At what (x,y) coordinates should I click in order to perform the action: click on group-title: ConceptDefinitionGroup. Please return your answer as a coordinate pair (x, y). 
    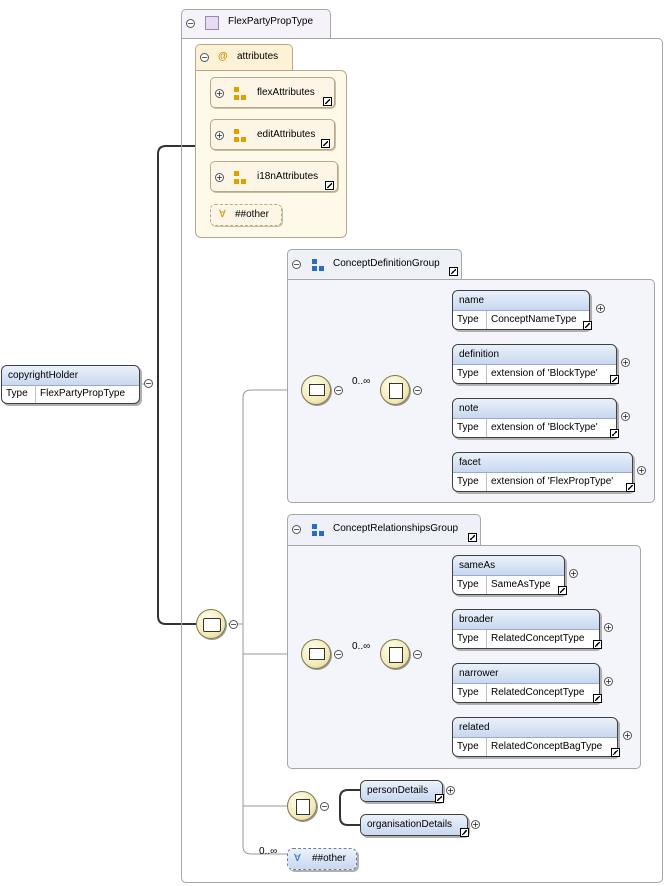
    Looking at the image, I should click on (386, 263).